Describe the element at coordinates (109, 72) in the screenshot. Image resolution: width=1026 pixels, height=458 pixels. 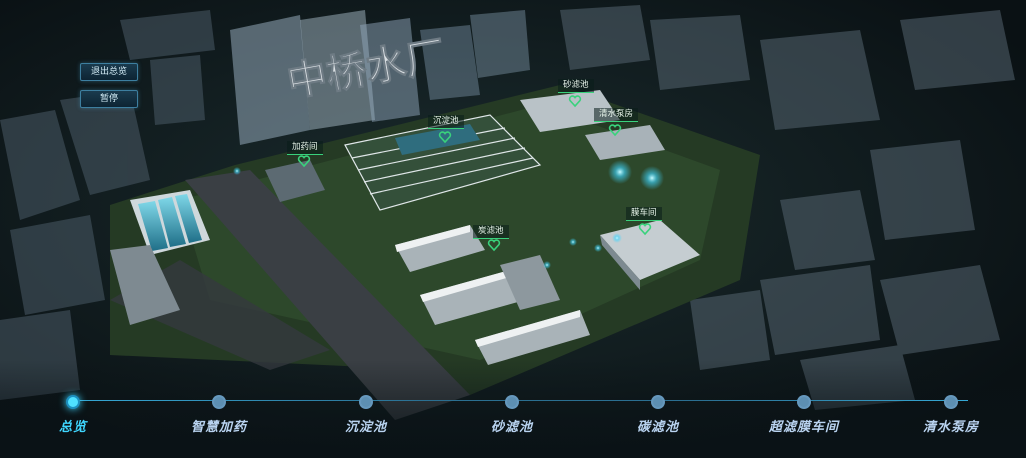
I see `exit-overview-button: 退出总览` at that location.